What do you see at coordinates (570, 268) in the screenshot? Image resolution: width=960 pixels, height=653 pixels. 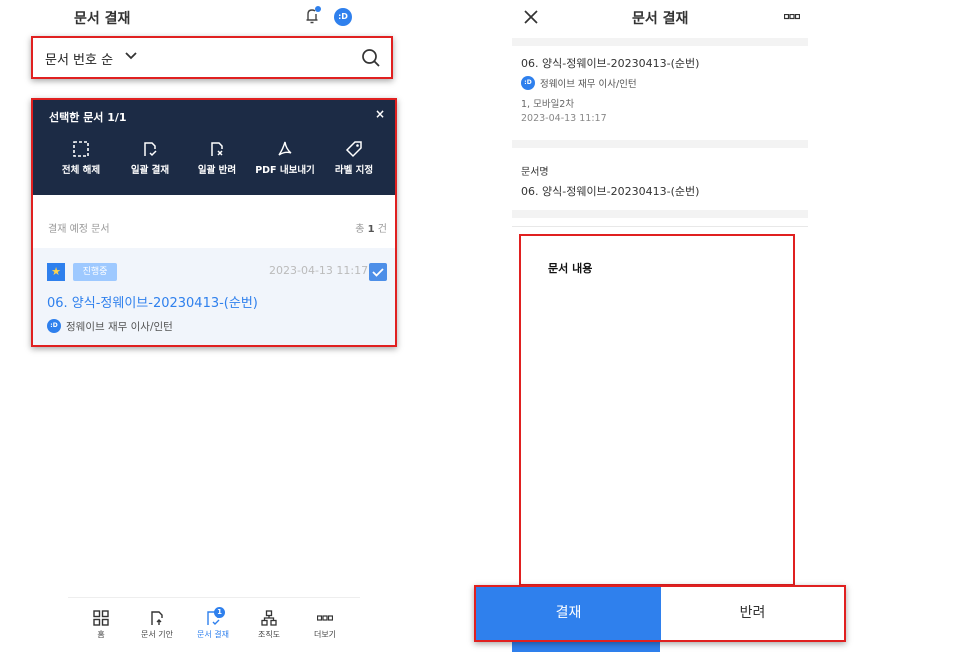 I see `content-label: 문서 내용` at bounding box center [570, 268].